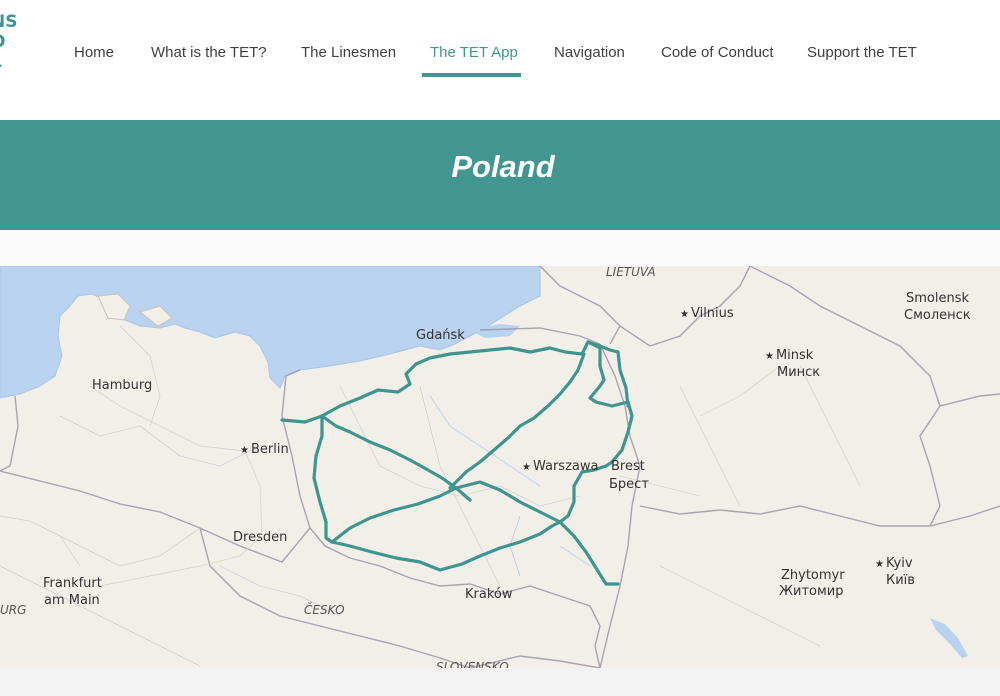  I want to click on nav-code-of-conduct: Code of Conduct, so click(717, 52).